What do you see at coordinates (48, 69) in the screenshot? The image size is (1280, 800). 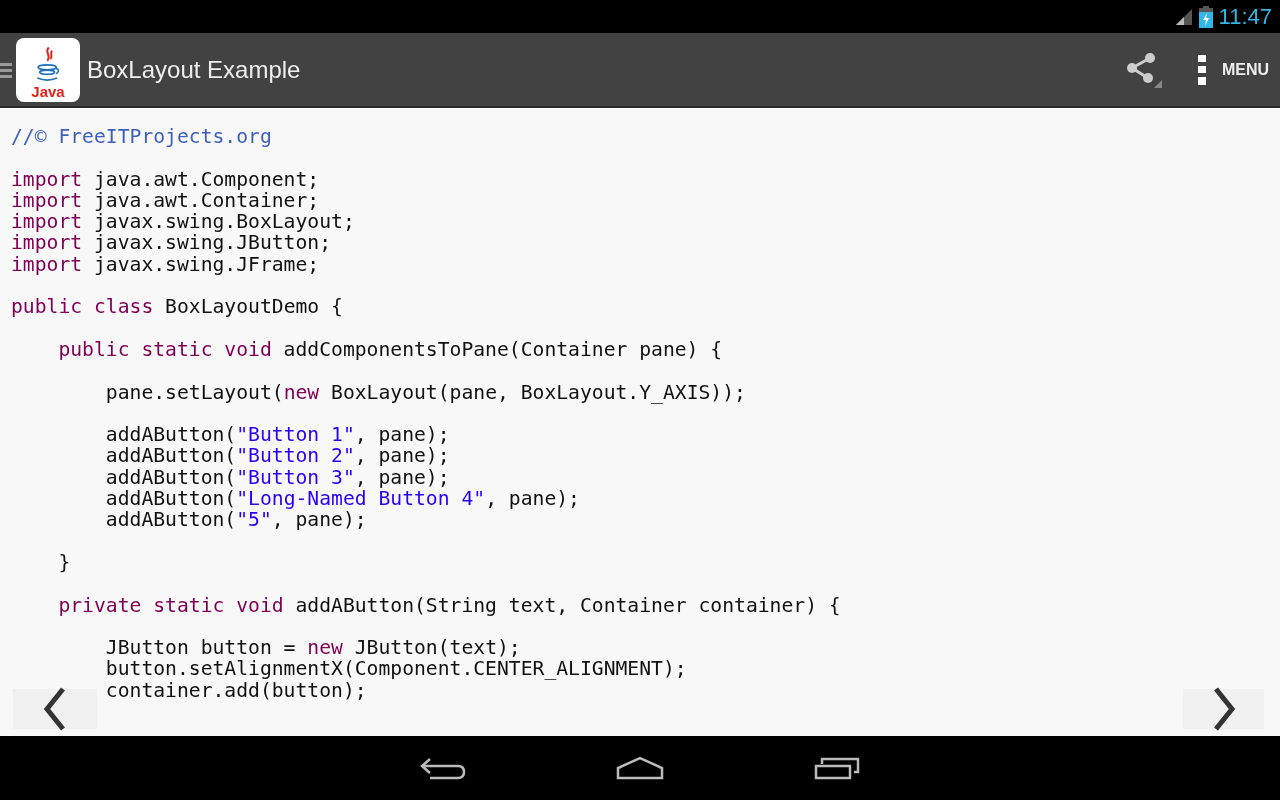 I see `app-icon: Java` at bounding box center [48, 69].